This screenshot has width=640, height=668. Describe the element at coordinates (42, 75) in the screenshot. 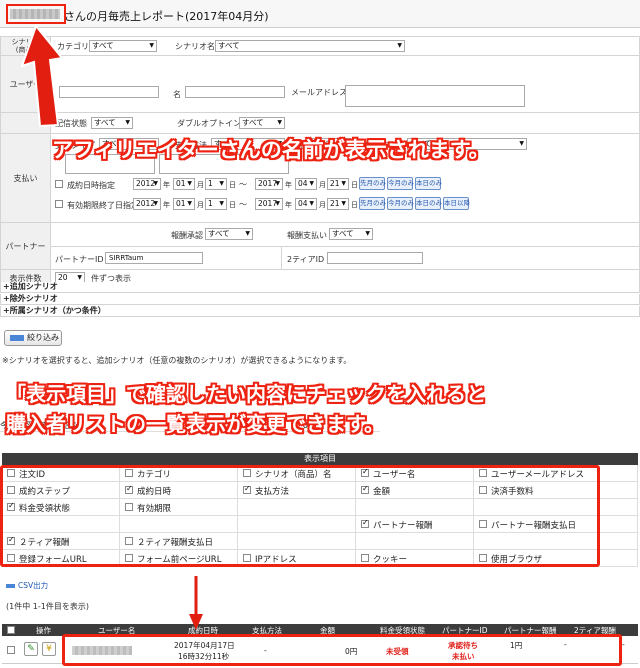

I see `arrow-up-icon` at that location.